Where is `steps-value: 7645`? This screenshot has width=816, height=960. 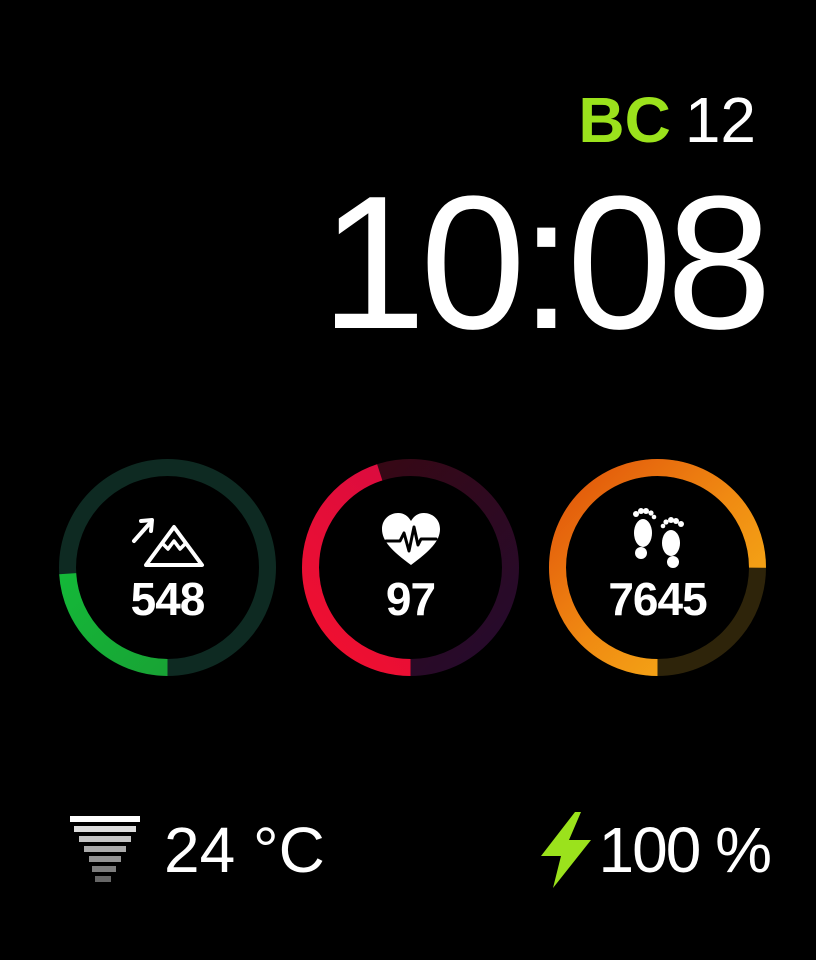 steps-value: 7645 is located at coordinates (657, 599).